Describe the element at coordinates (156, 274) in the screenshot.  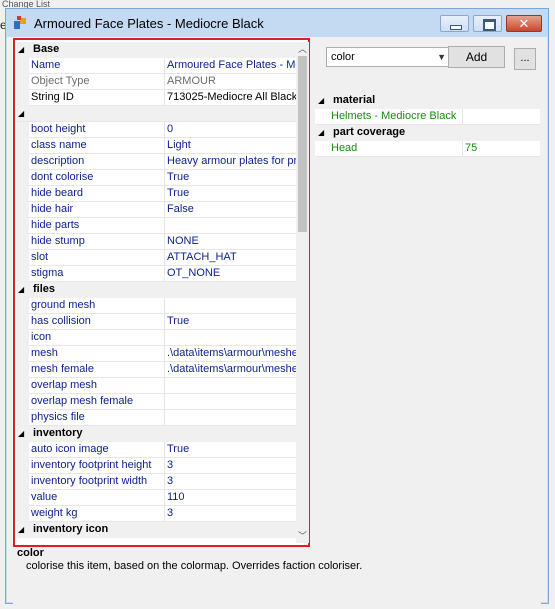
I see `property-row: stigma OT_NONE` at that location.